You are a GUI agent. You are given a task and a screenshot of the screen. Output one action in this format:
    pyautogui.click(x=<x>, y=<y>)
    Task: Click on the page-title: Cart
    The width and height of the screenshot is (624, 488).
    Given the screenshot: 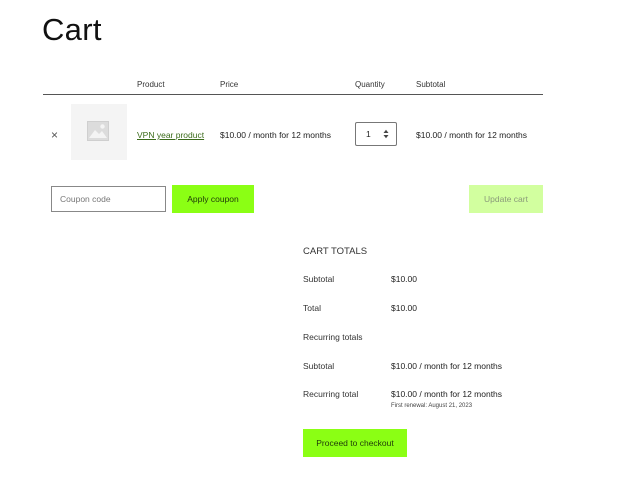 What is the action you would take?
    pyautogui.click(x=72, y=29)
    